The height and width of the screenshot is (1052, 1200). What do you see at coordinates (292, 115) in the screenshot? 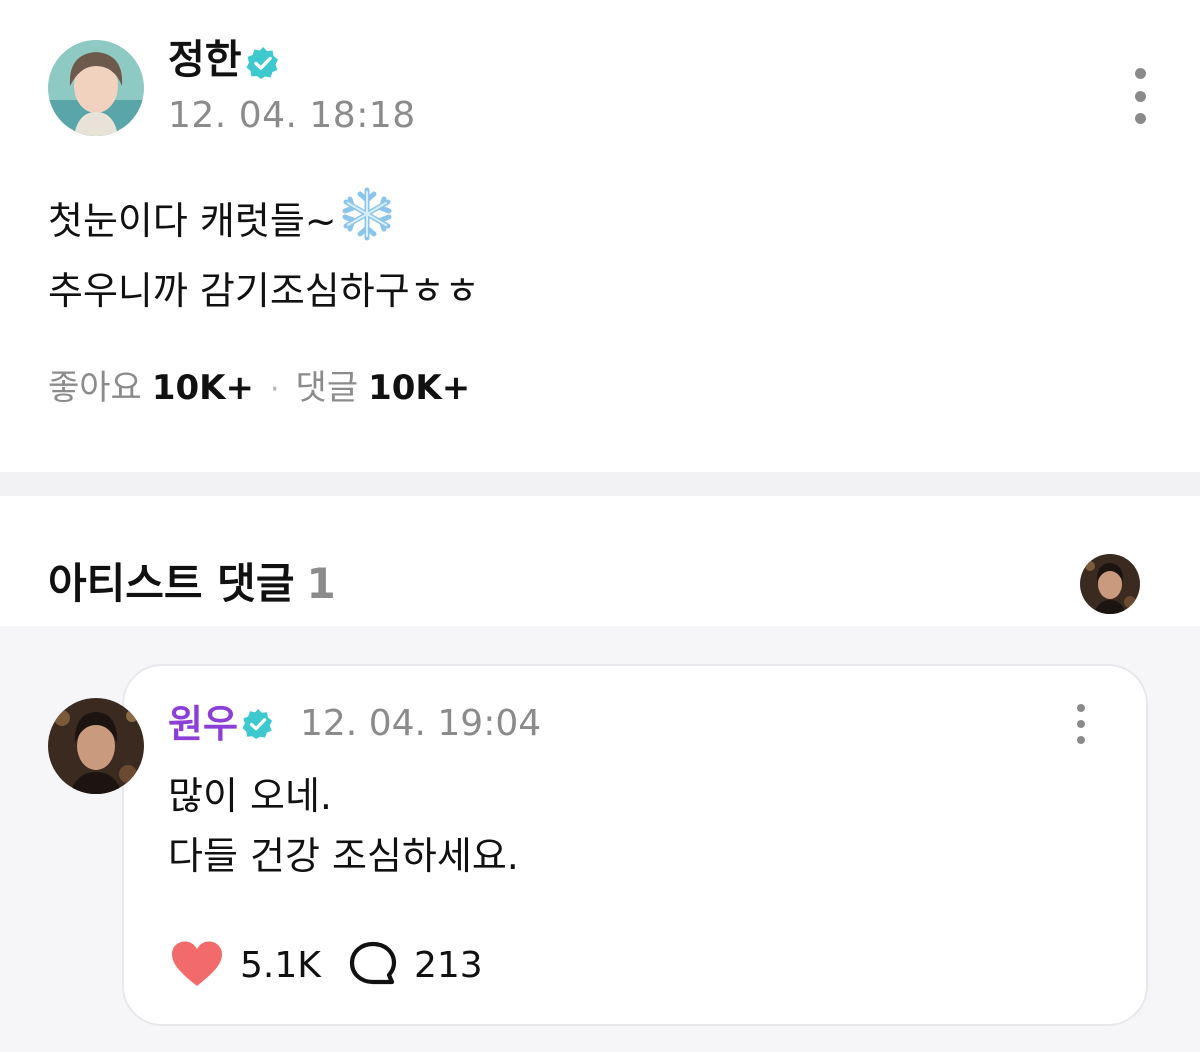
I see `post-timestamp: 12. 04. 18:18` at bounding box center [292, 115].